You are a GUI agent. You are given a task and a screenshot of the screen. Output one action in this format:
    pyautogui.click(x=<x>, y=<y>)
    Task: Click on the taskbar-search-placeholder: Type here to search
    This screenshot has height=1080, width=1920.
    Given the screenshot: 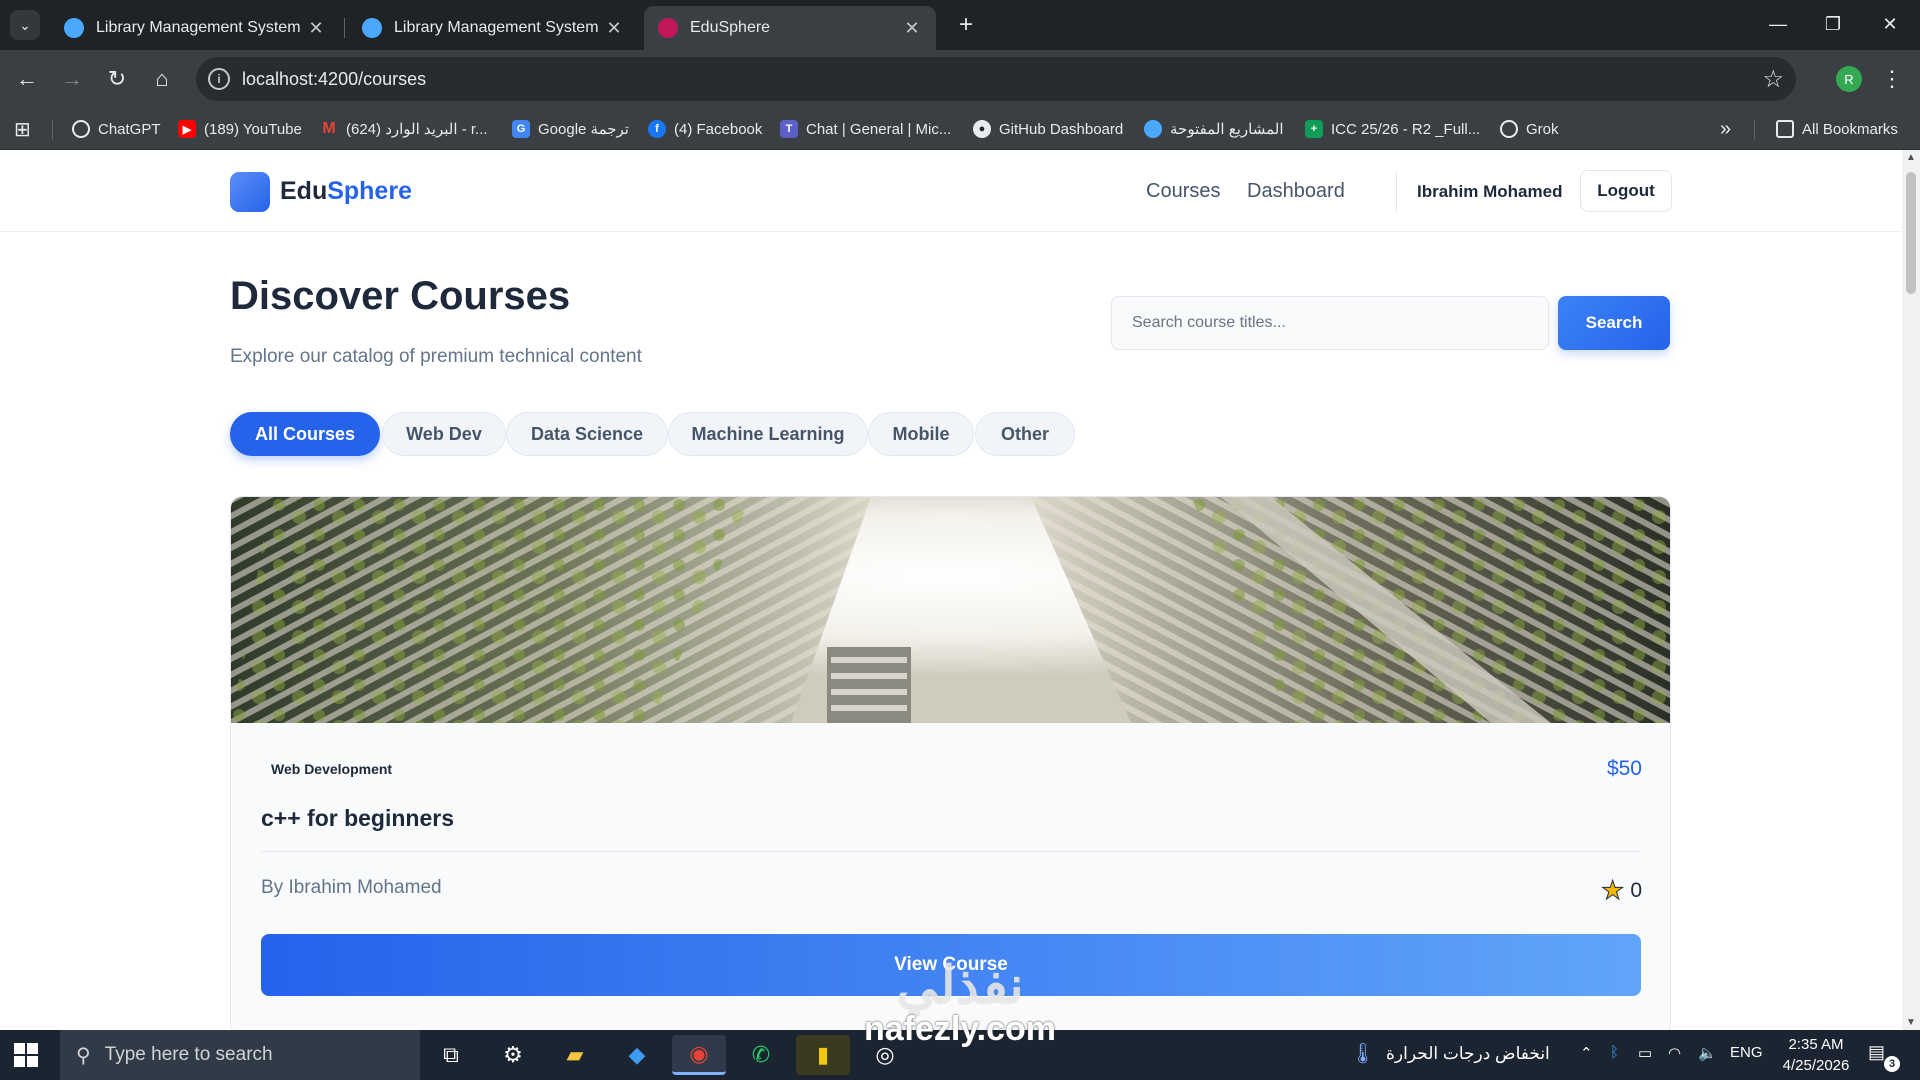 What is the action you would take?
    pyautogui.click(x=188, y=1054)
    